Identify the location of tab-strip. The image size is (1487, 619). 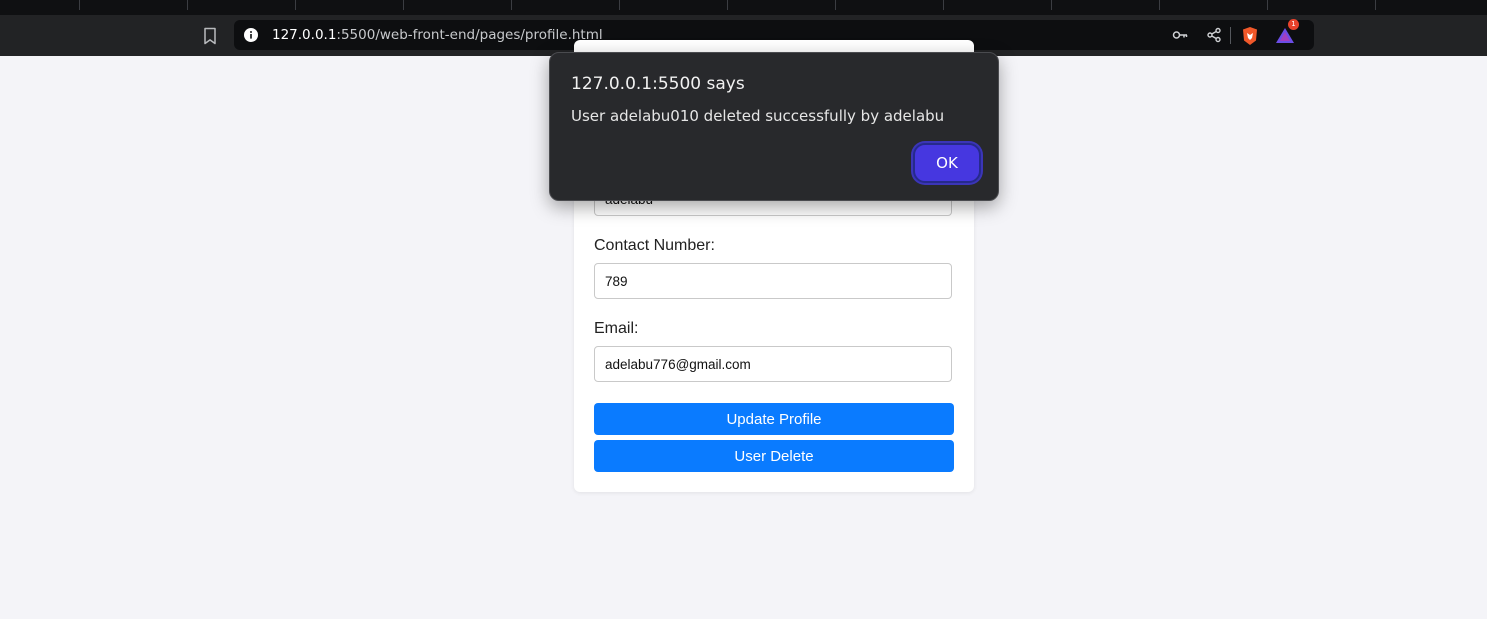
(743, 7).